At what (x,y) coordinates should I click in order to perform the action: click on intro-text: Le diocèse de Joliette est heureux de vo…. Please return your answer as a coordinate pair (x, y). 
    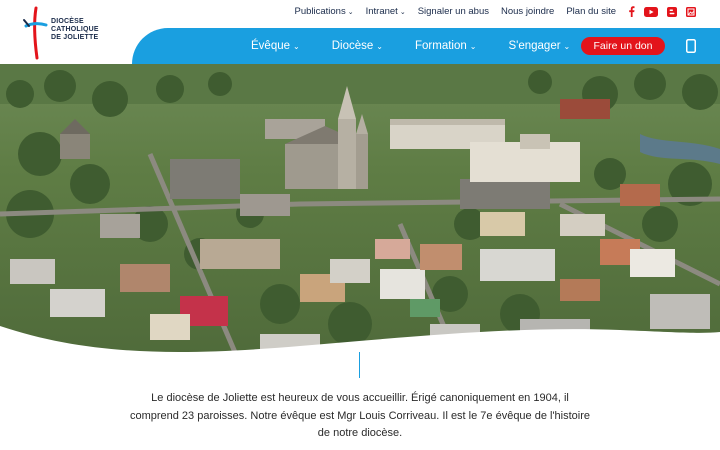
    Looking at the image, I should click on (360, 415).